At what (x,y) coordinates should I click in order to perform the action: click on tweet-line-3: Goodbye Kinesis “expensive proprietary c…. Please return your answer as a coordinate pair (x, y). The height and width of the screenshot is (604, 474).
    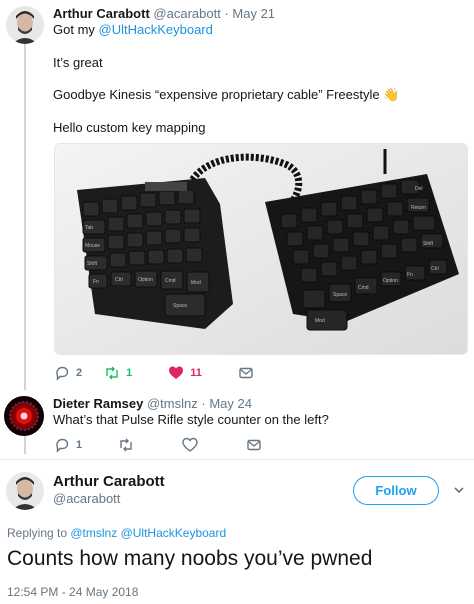
    Looking at the image, I should click on (226, 94).